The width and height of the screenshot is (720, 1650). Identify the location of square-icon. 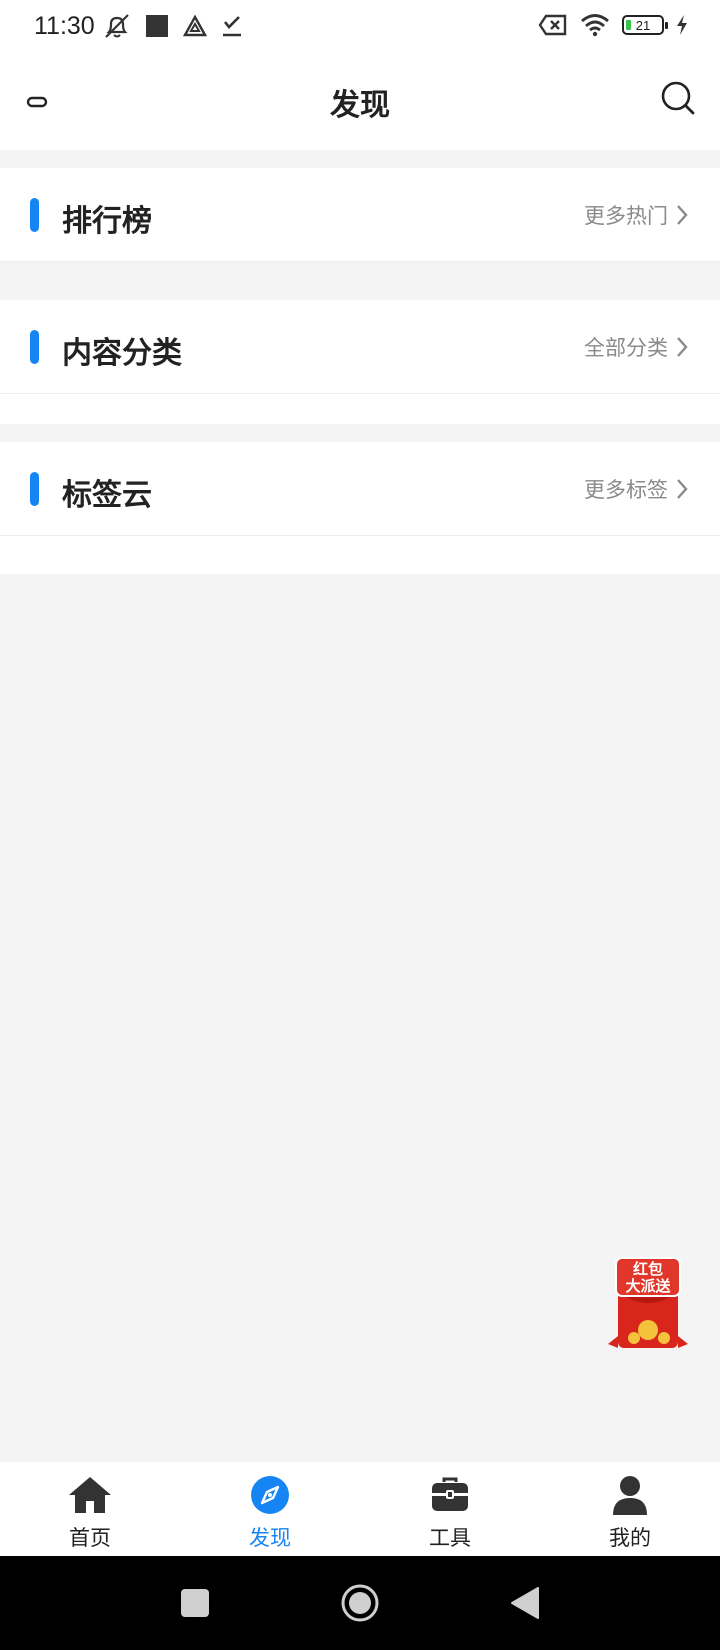
(157, 26).